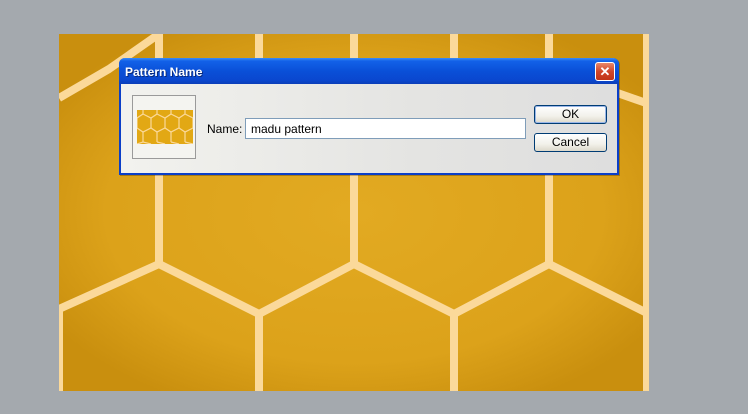 The height and width of the screenshot is (414, 748). Describe the element at coordinates (164, 72) in the screenshot. I see `dialog-title: Pattern Name` at that location.